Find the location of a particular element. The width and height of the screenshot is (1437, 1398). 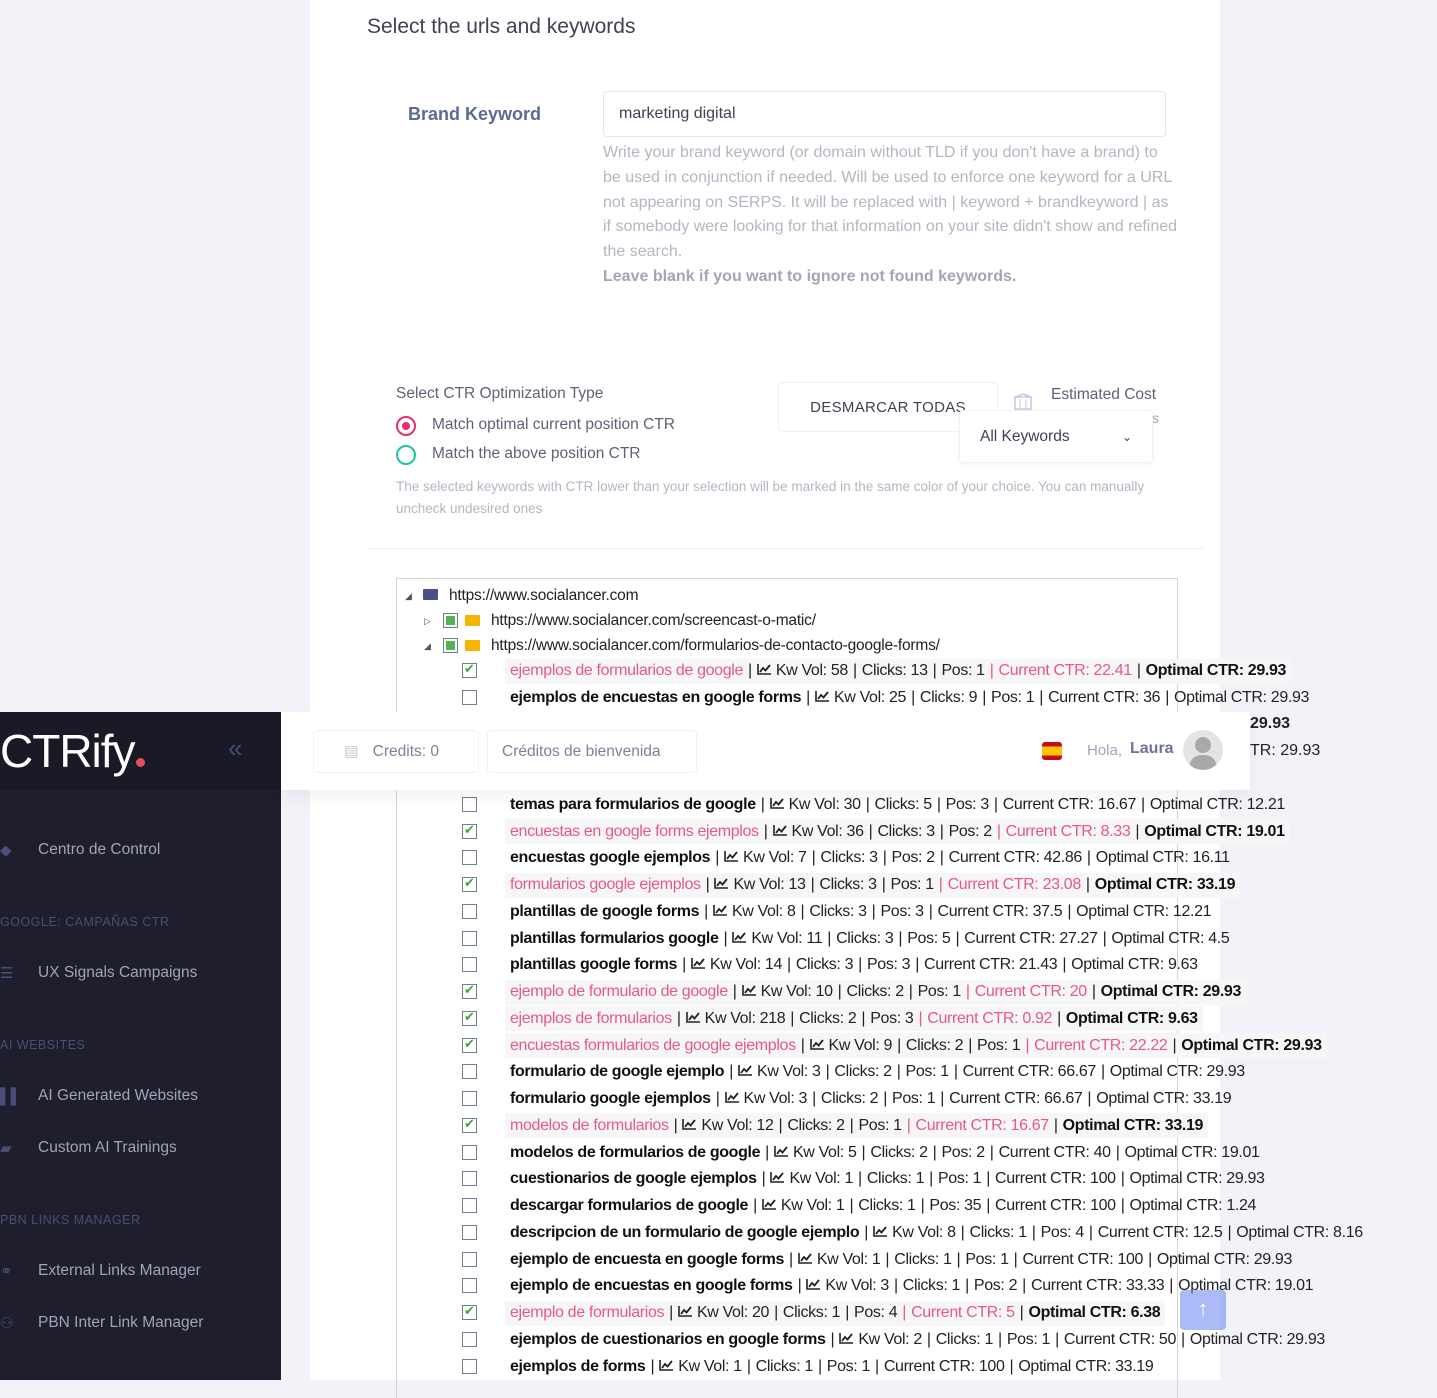

diamond-icon: ◆ is located at coordinates (6, 850).